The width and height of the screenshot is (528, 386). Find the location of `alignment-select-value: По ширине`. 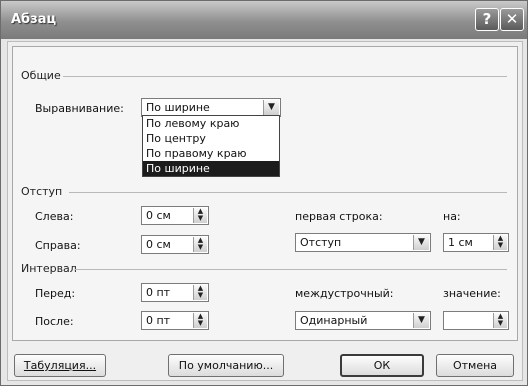

alignment-select-value: По ширине is located at coordinates (178, 107).